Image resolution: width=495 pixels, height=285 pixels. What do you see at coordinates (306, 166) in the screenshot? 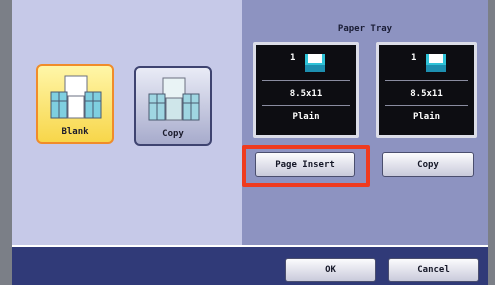
I see `page-insert-highlight` at bounding box center [306, 166].